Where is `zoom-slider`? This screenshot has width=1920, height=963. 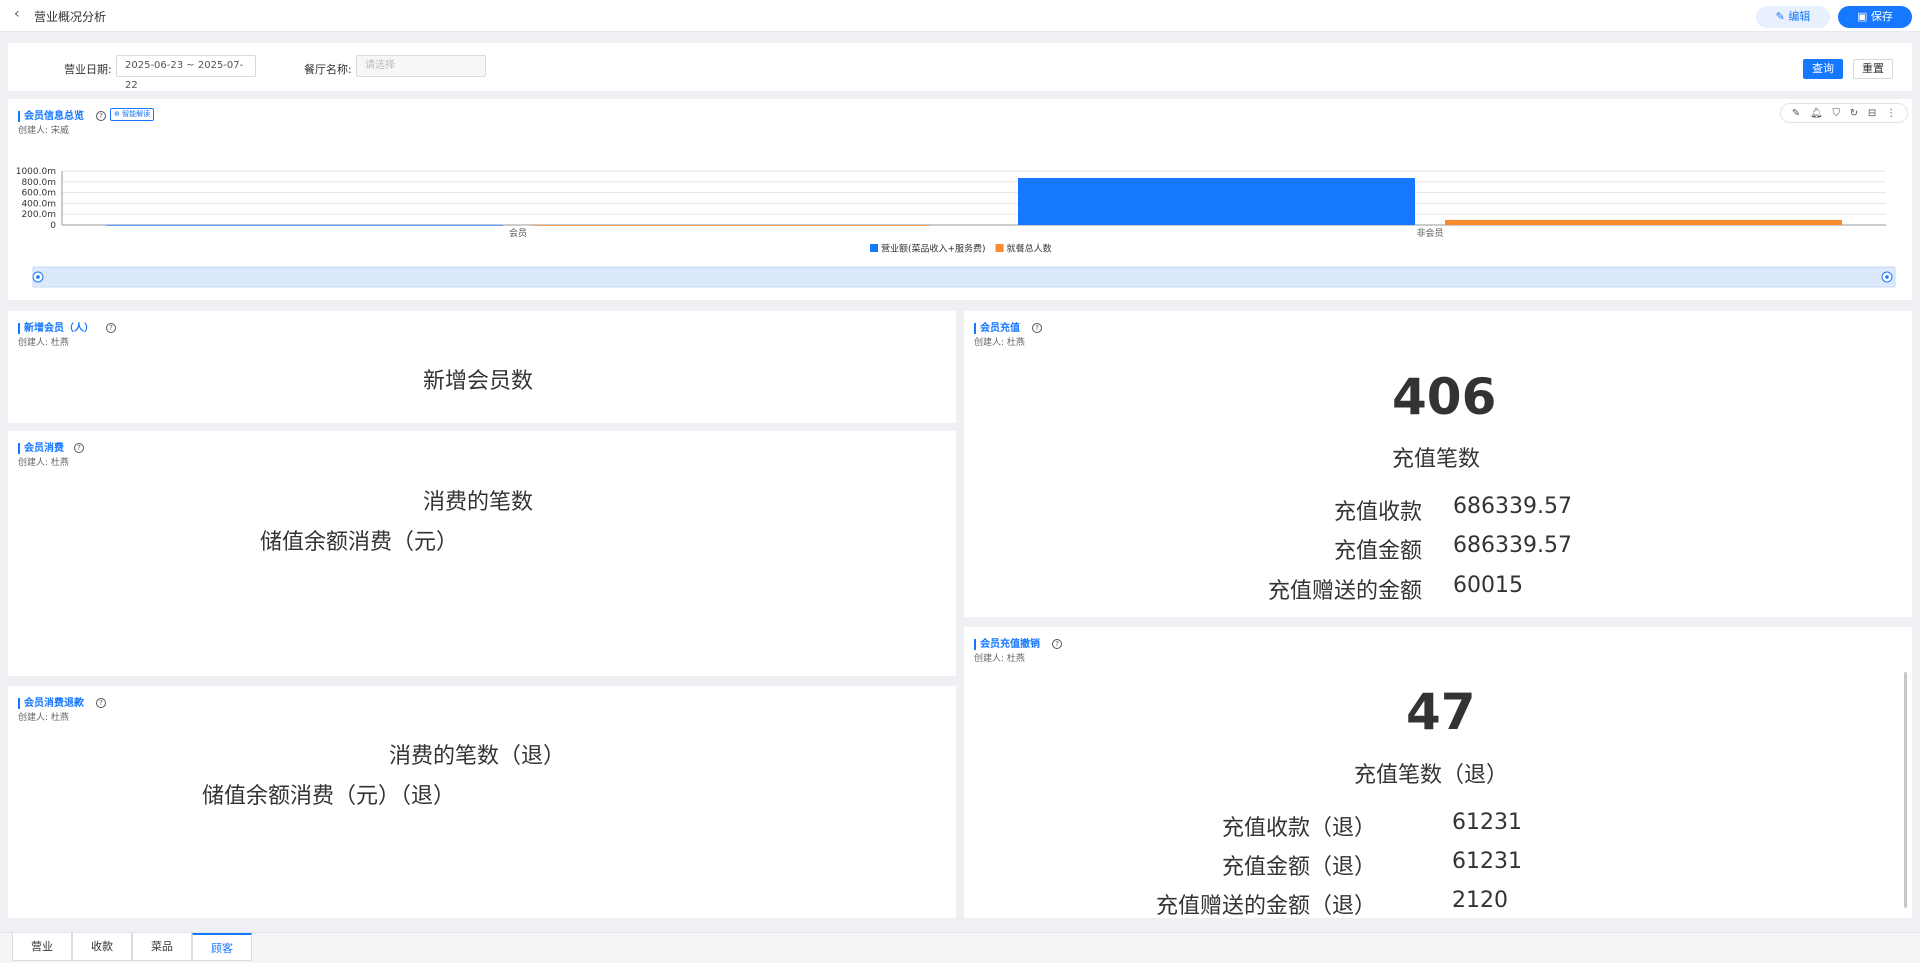 zoom-slider is located at coordinates (964, 277).